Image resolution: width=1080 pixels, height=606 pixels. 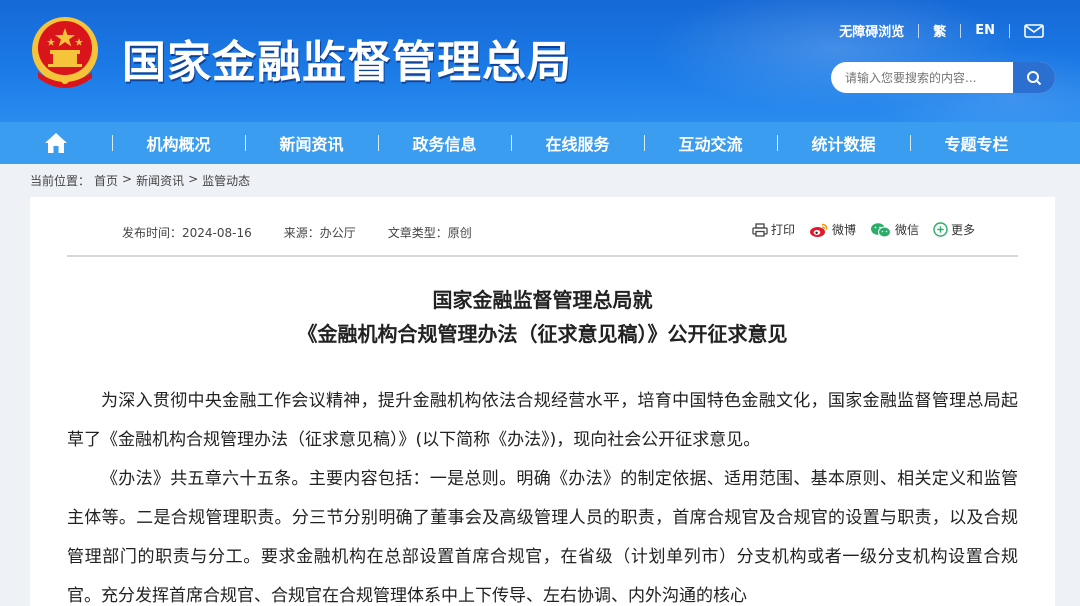 I want to click on printer-icon, so click(x=760, y=229).